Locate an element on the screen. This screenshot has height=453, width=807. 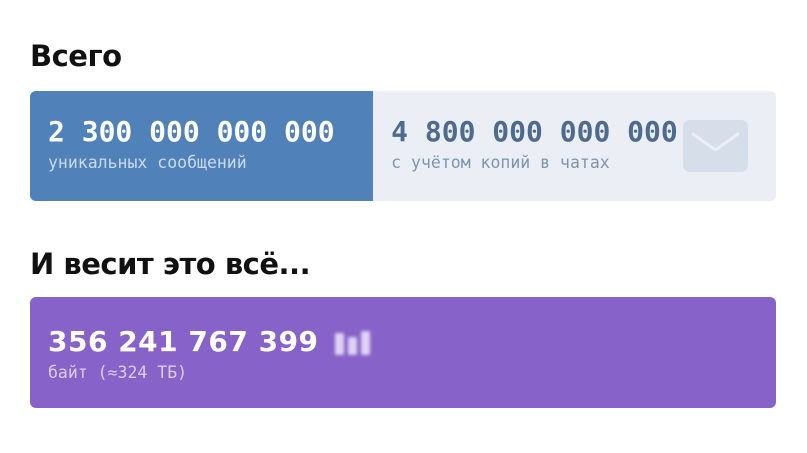
total-size-label: байт (≈324 ТБ) is located at coordinates (118, 372).